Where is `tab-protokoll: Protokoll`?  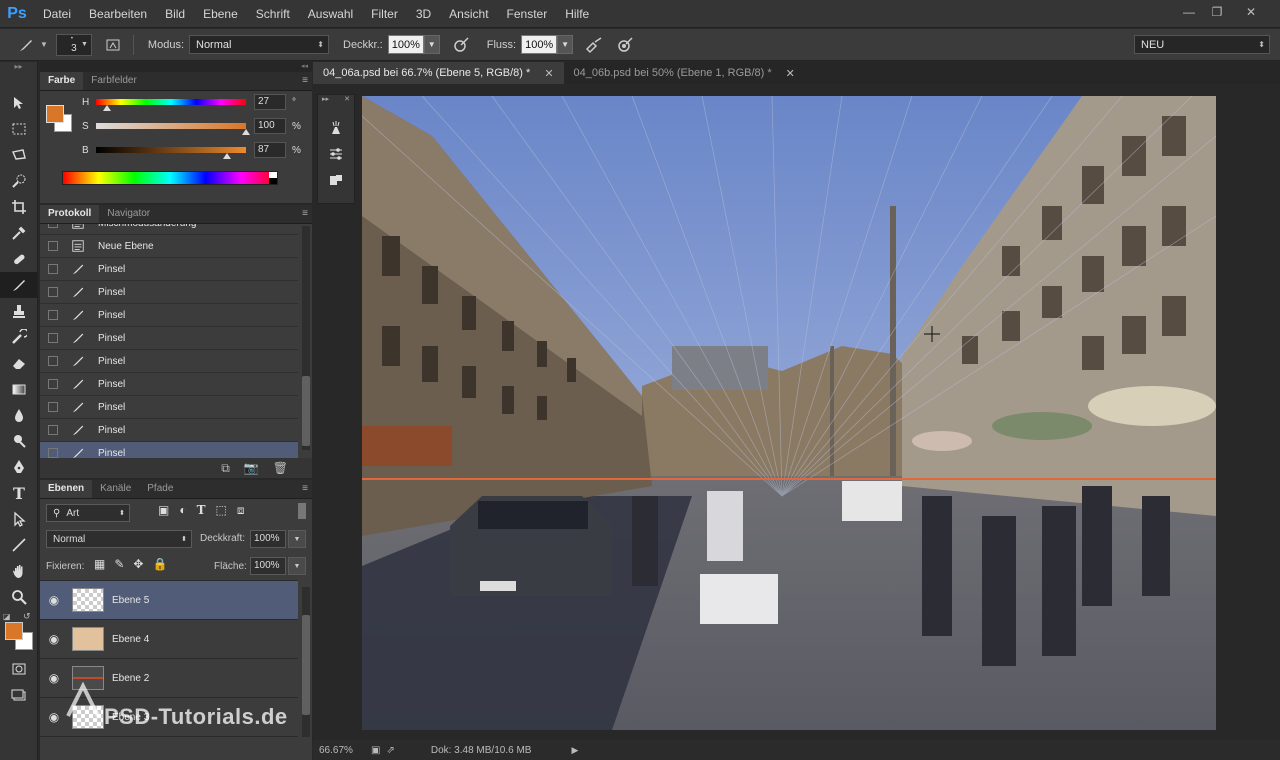 tab-protokoll: Protokoll is located at coordinates (70, 214).